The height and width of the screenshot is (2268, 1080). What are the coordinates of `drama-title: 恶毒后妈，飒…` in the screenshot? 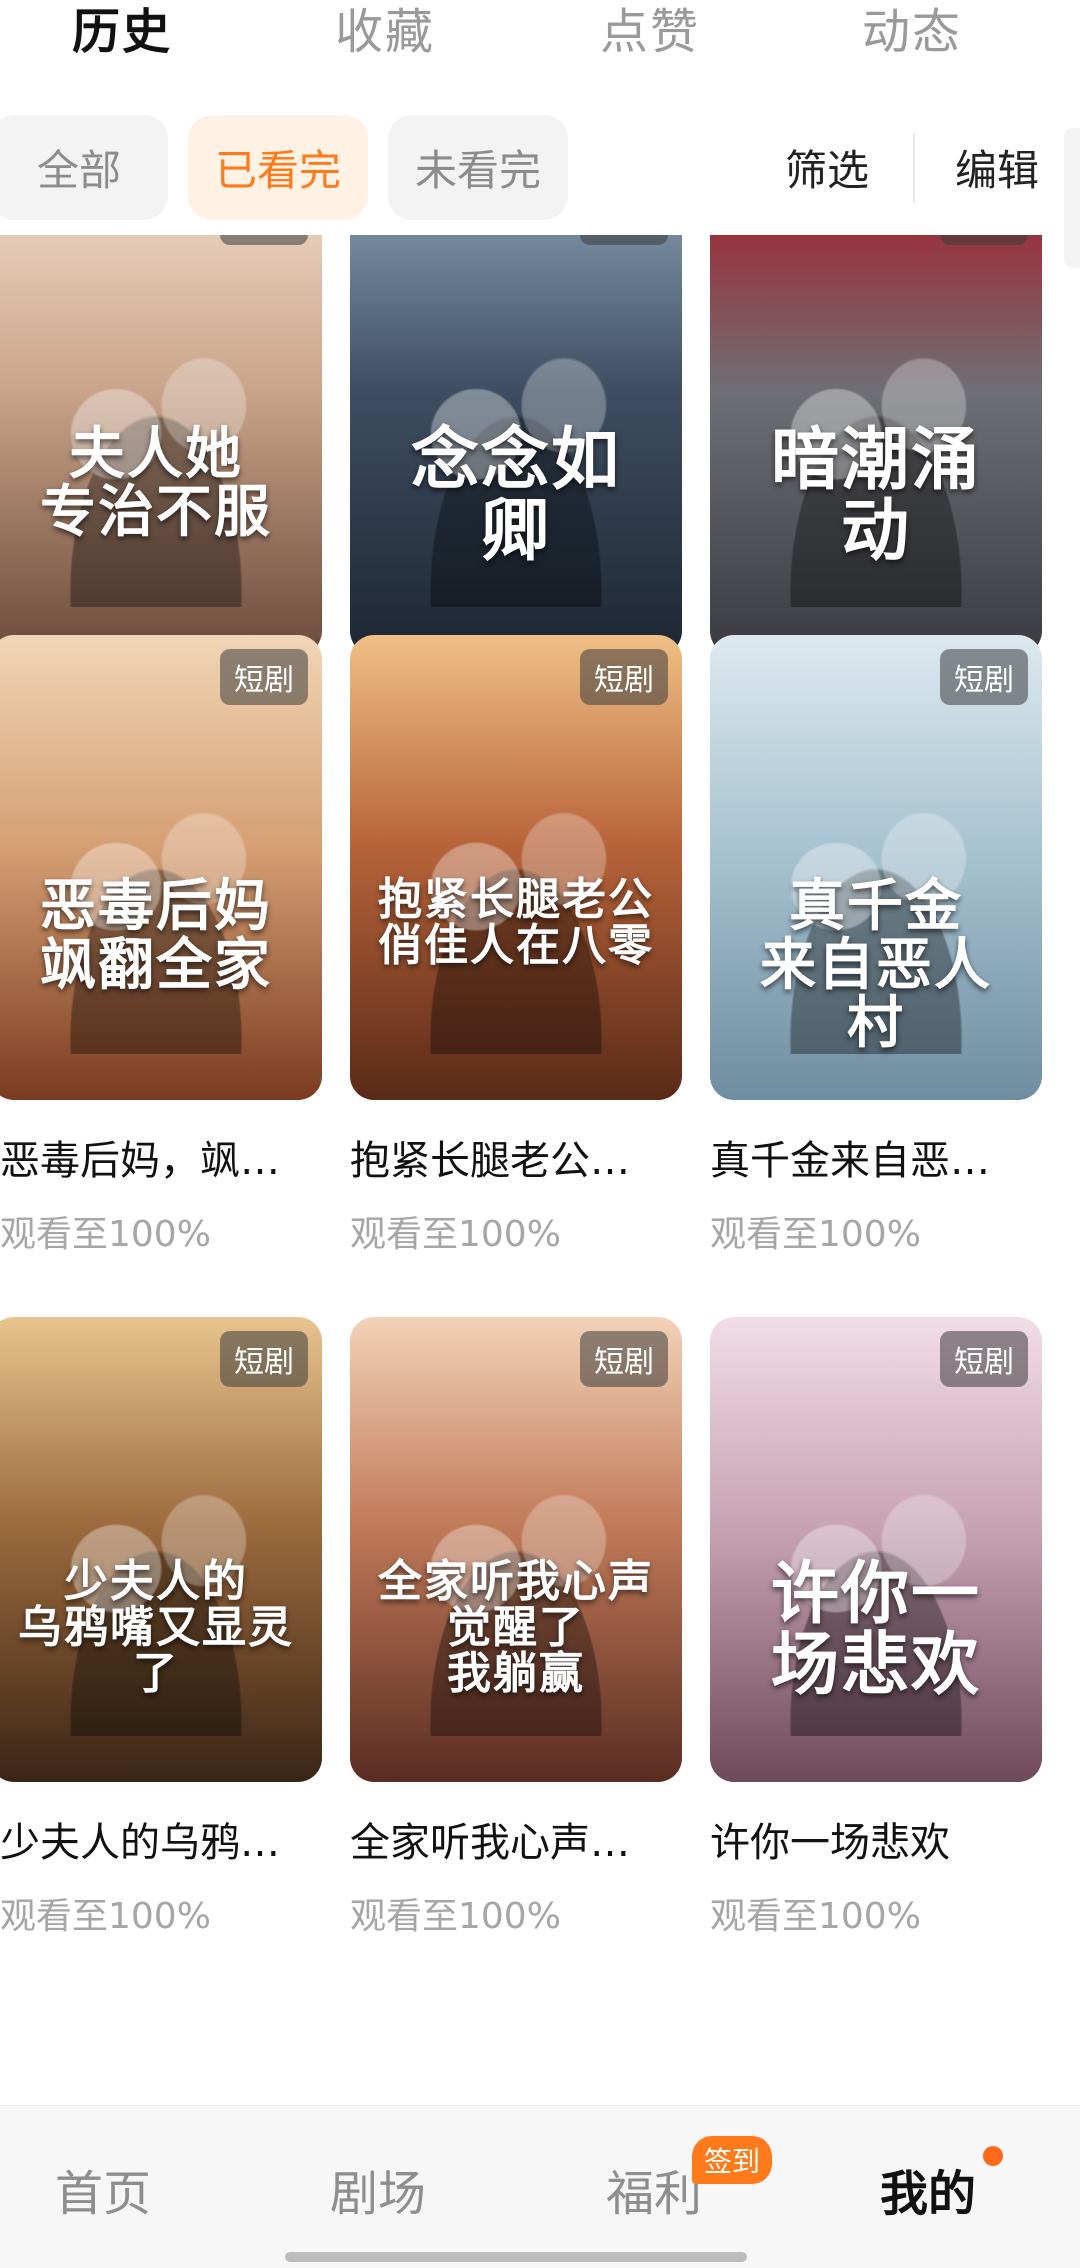 It's located at (171, 1157).